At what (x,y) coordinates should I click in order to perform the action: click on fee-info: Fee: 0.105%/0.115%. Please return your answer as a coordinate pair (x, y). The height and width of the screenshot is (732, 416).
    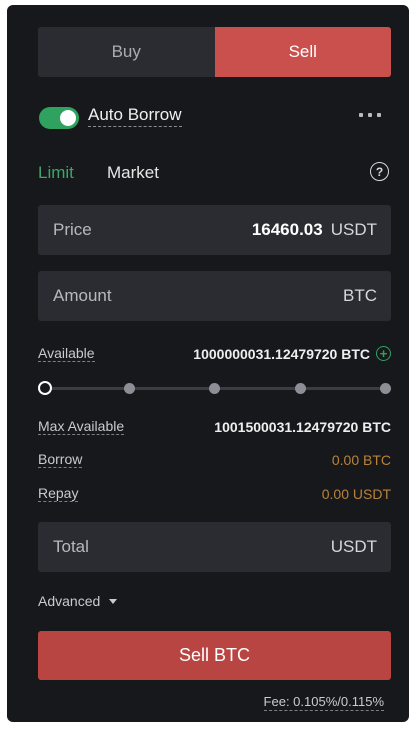
    Looking at the image, I should click on (323, 702).